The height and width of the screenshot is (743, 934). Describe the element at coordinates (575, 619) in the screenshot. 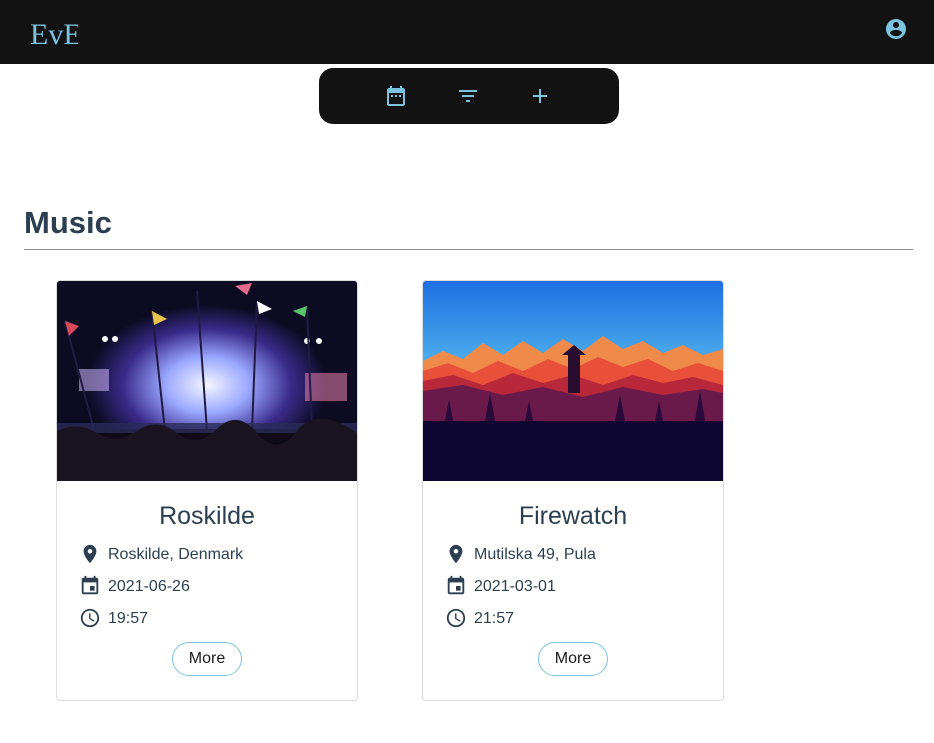

I see `event-time: 21:57` at that location.